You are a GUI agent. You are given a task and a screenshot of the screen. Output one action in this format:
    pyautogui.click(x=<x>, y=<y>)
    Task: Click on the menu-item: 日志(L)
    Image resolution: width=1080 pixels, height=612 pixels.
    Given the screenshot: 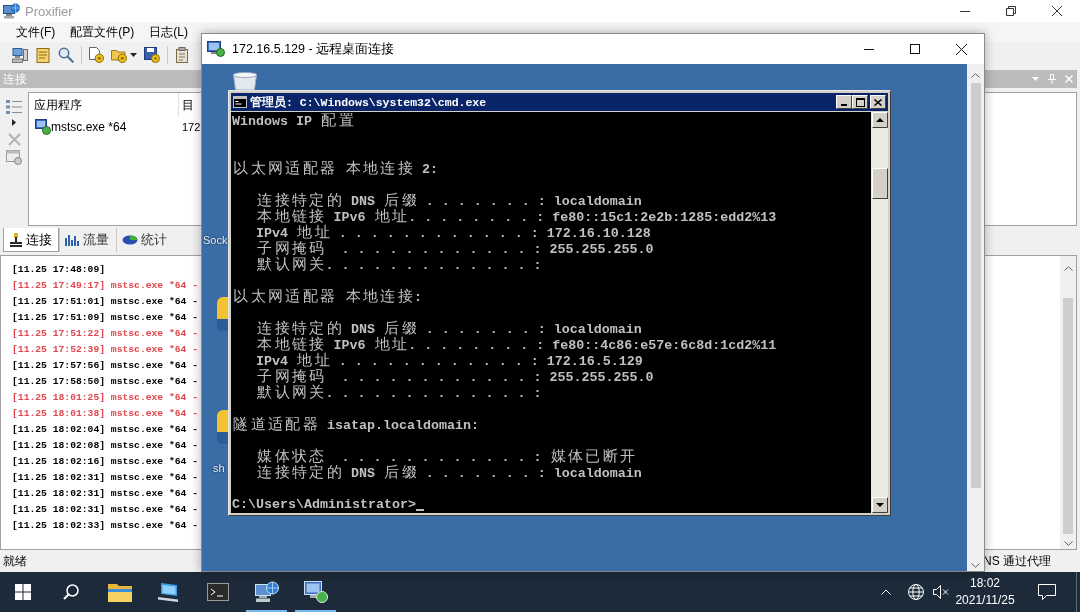 What is the action you would take?
    pyautogui.click(x=168, y=32)
    